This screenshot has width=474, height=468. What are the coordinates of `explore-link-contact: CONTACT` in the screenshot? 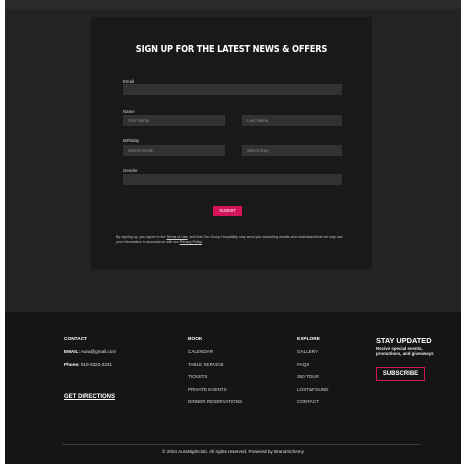 It's located at (308, 401).